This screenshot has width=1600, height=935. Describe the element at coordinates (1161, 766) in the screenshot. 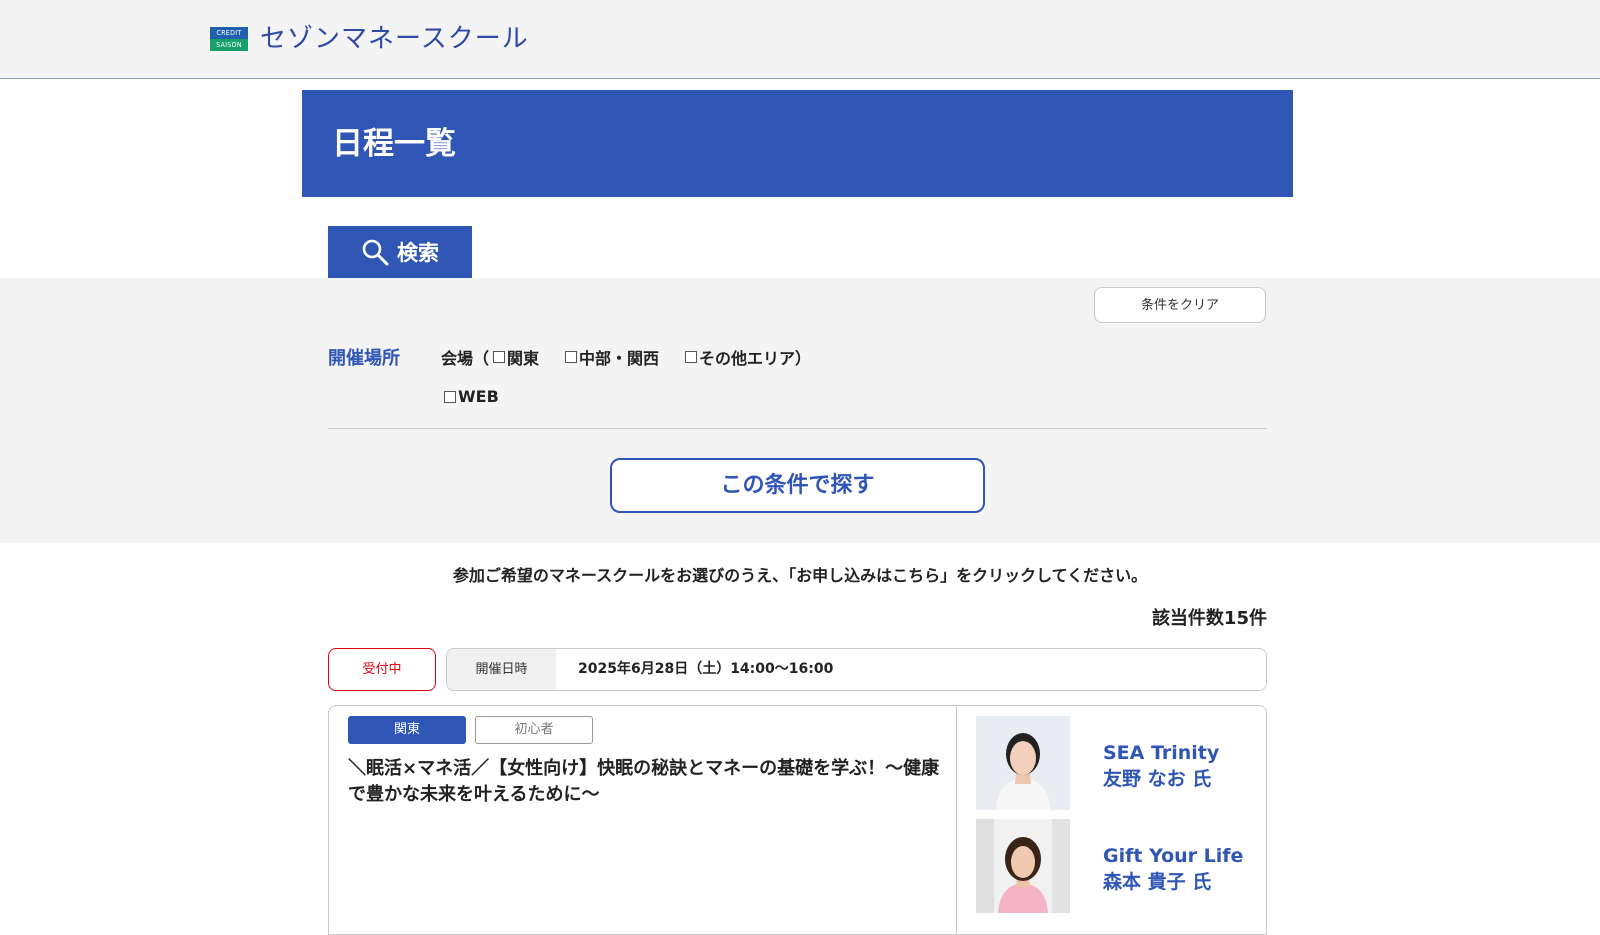

I see `speaker-info: SEA Trinity 友野 なお 氏` at that location.